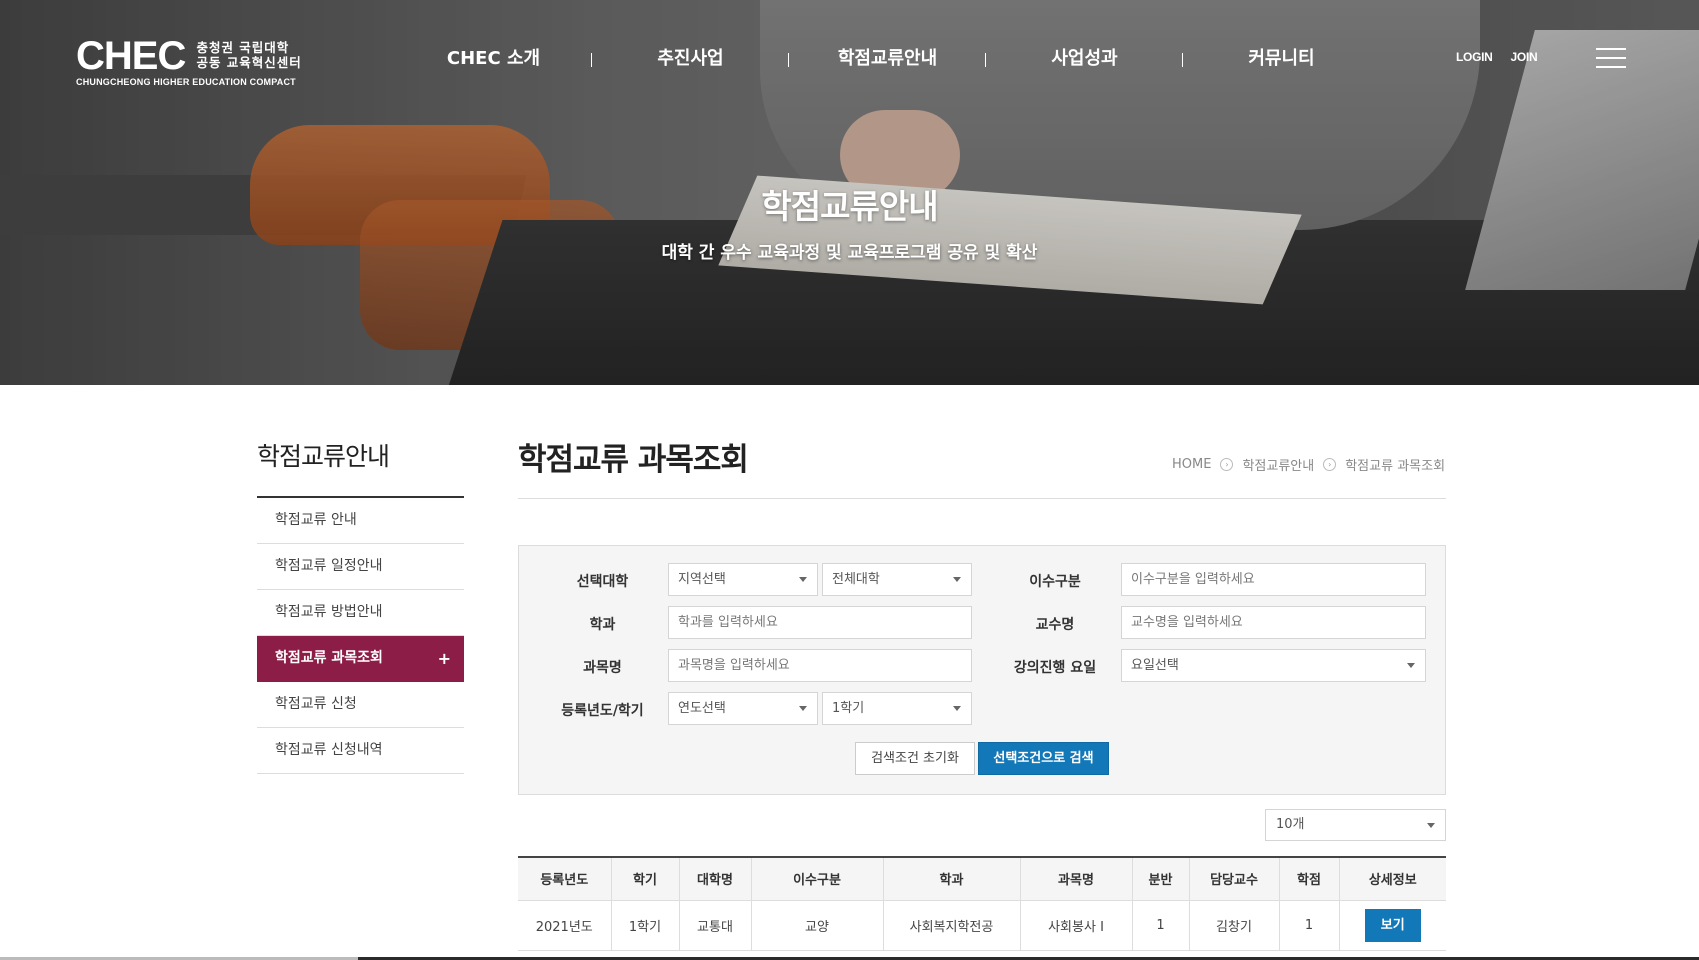 The width and height of the screenshot is (1699, 960). Describe the element at coordinates (1392, 925) in the screenshot. I see `view-detail-button: 보기` at that location.